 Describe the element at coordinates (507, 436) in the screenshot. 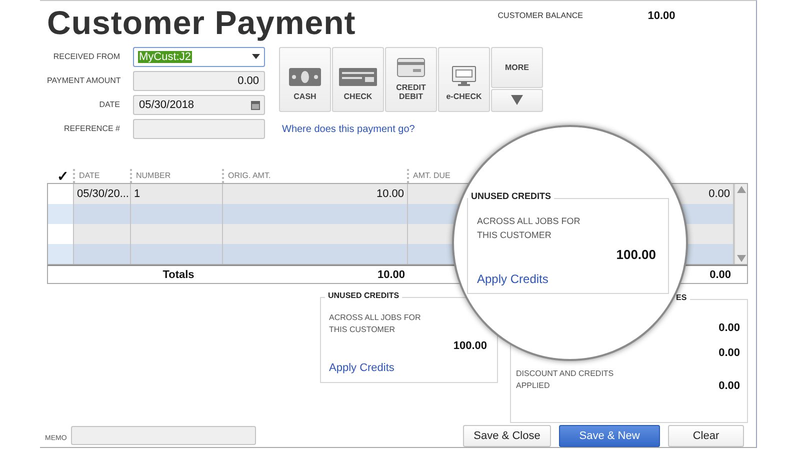

I see `action-button: Save & Close` at that location.